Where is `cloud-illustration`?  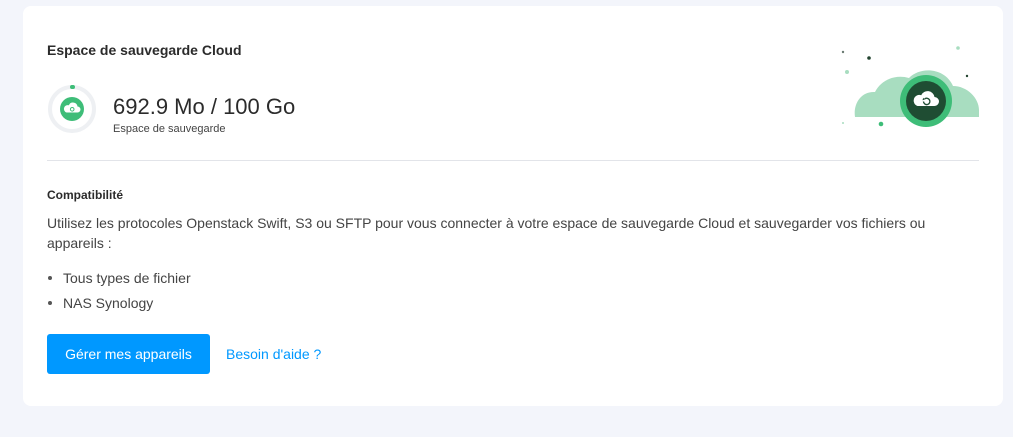 cloud-illustration is located at coordinates (910, 86).